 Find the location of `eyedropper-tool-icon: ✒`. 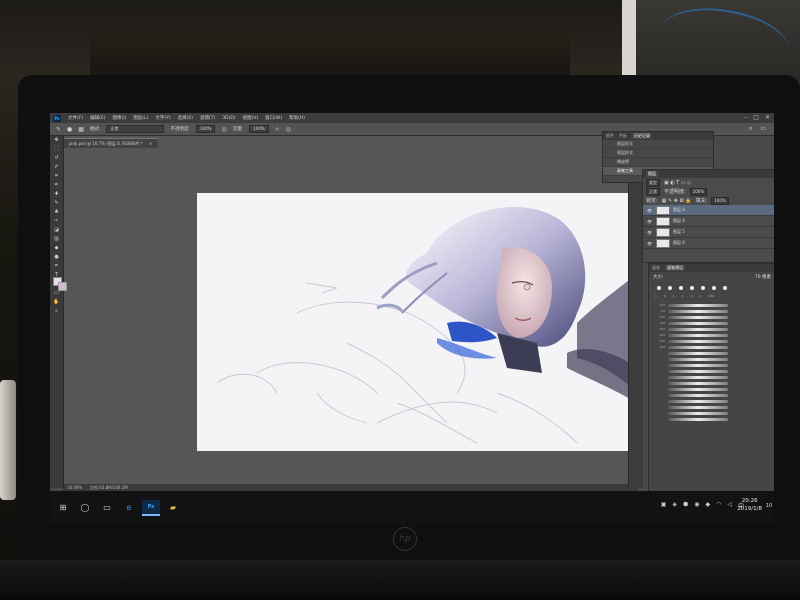

eyedropper-tool-icon: ✒ is located at coordinates (56, 185).